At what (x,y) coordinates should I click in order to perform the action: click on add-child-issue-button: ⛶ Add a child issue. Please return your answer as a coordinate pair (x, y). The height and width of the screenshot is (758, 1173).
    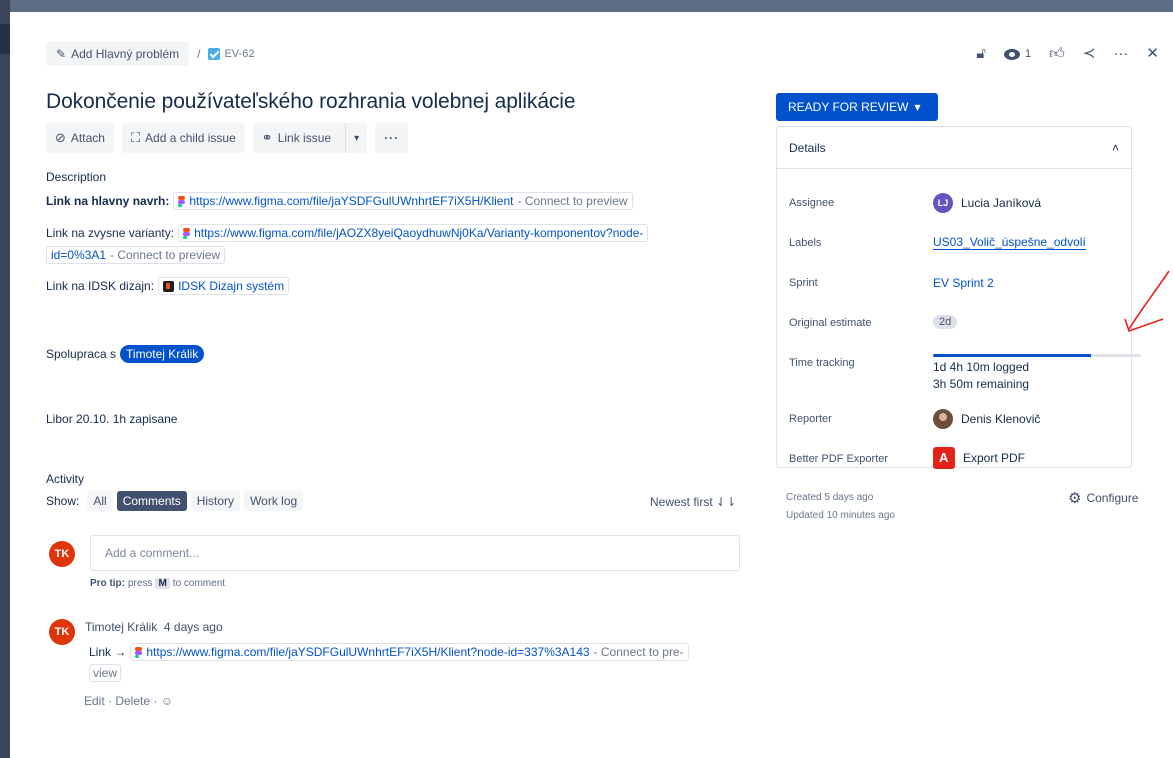
    Looking at the image, I should click on (183, 138).